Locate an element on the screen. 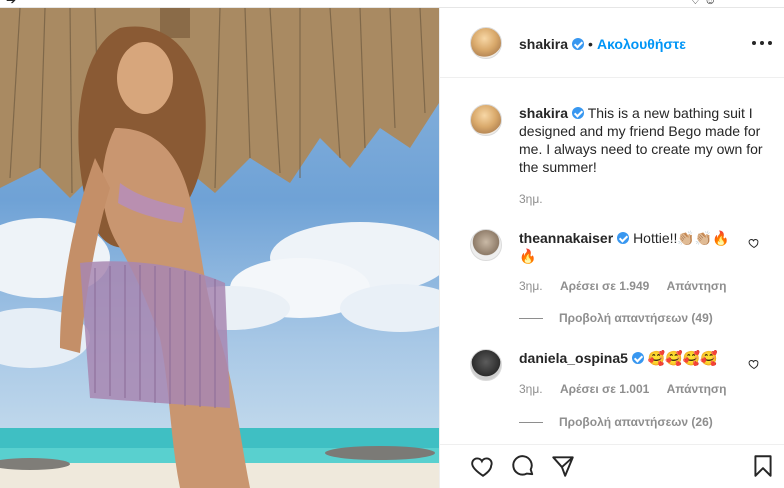 Image resolution: width=784 pixels, height=488 pixels. view-replies-label: Προβολή απαντήσεων (26) is located at coordinates (636, 422).